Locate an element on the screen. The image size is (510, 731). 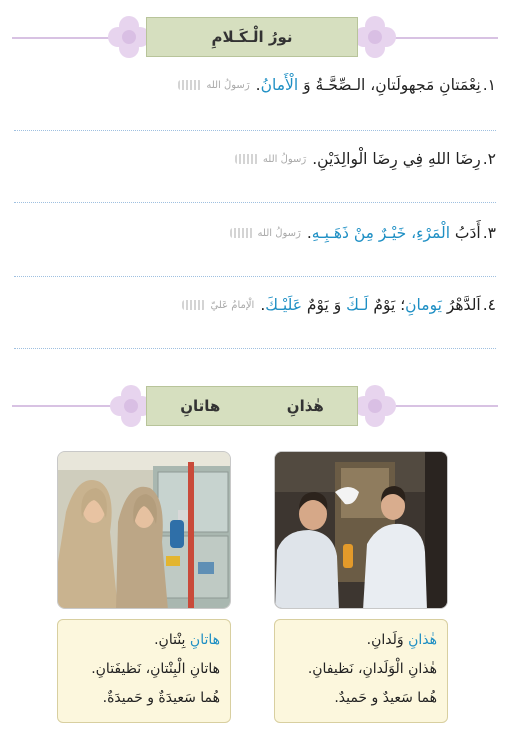
hadith-number: ٣. is located at coordinates (489, 233).